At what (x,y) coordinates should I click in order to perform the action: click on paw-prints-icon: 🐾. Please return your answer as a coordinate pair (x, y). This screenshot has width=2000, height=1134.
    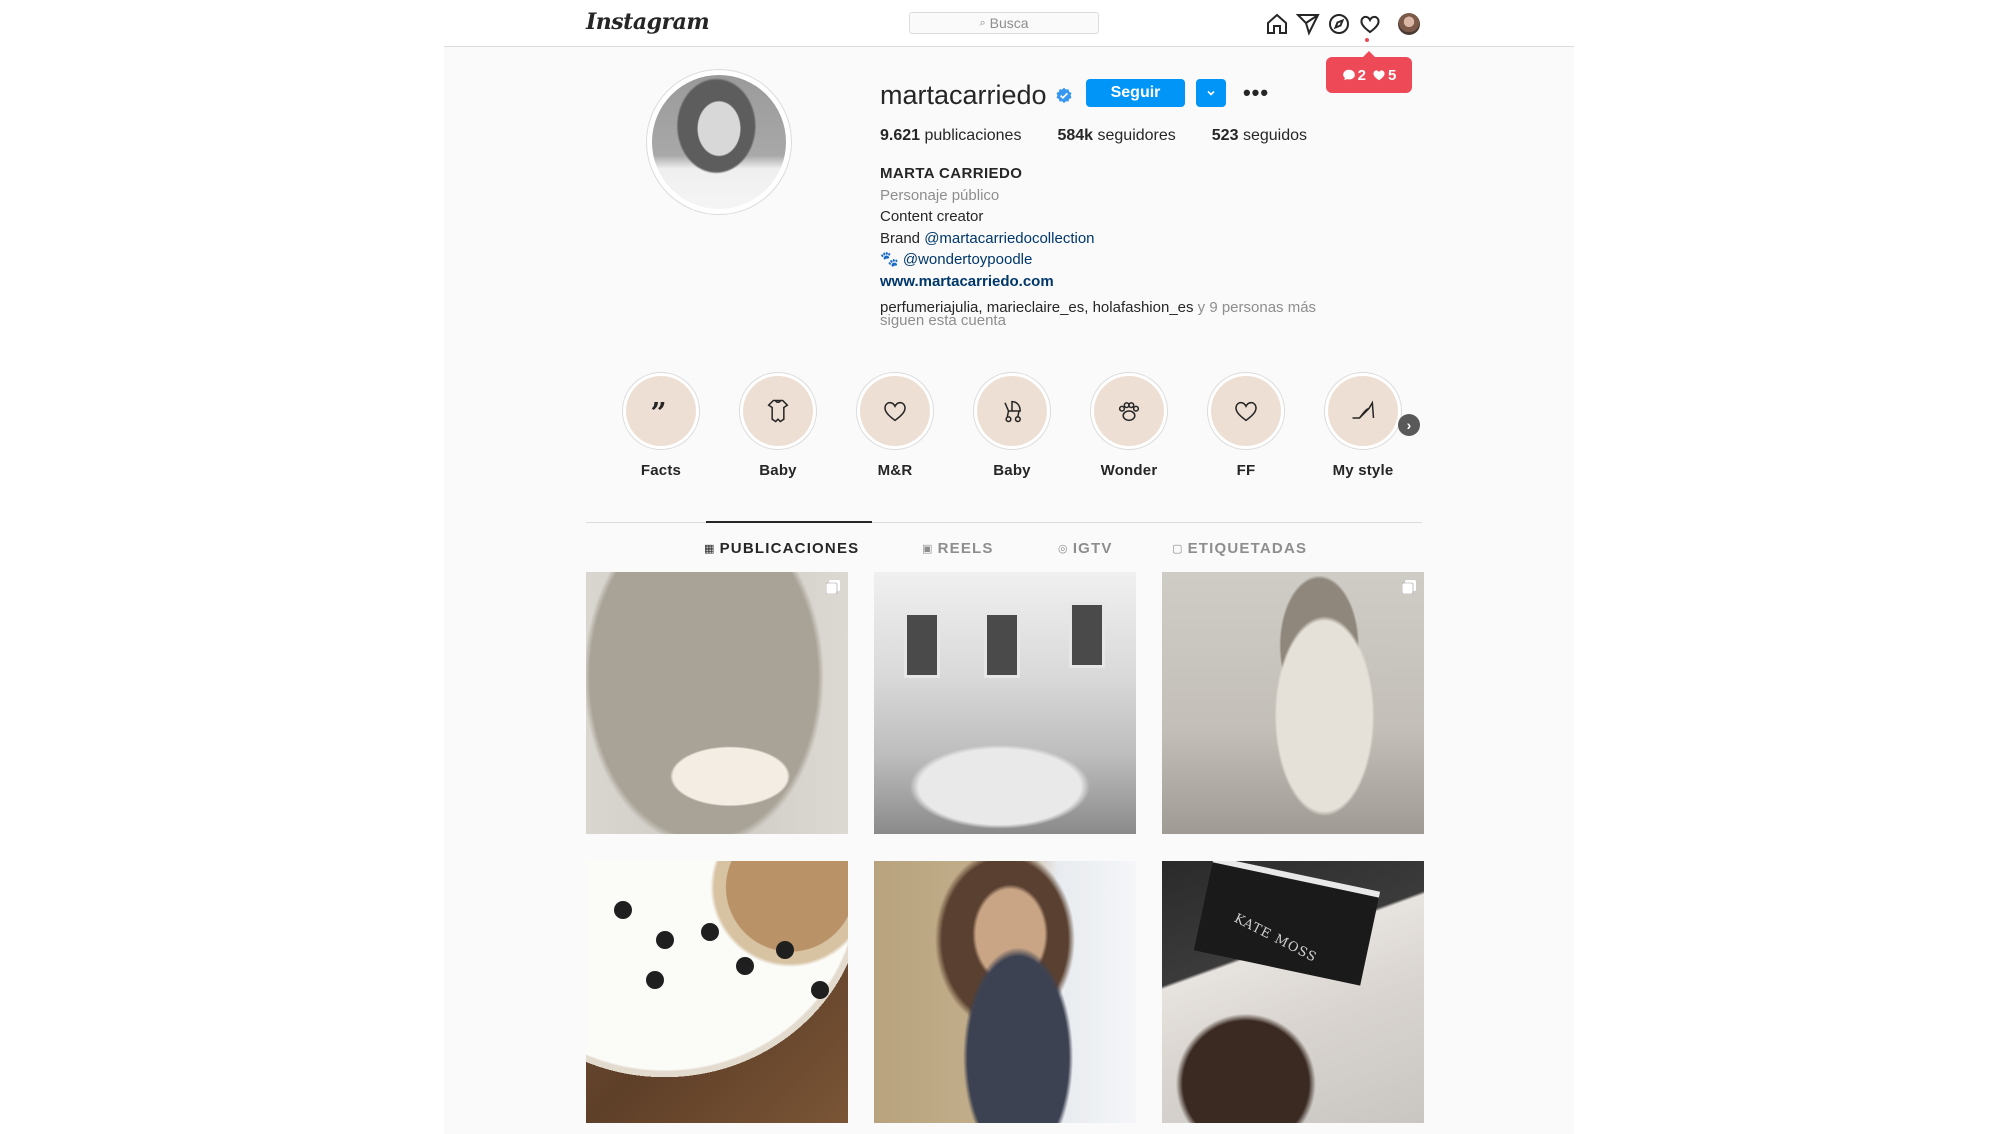
    Looking at the image, I should click on (889, 259).